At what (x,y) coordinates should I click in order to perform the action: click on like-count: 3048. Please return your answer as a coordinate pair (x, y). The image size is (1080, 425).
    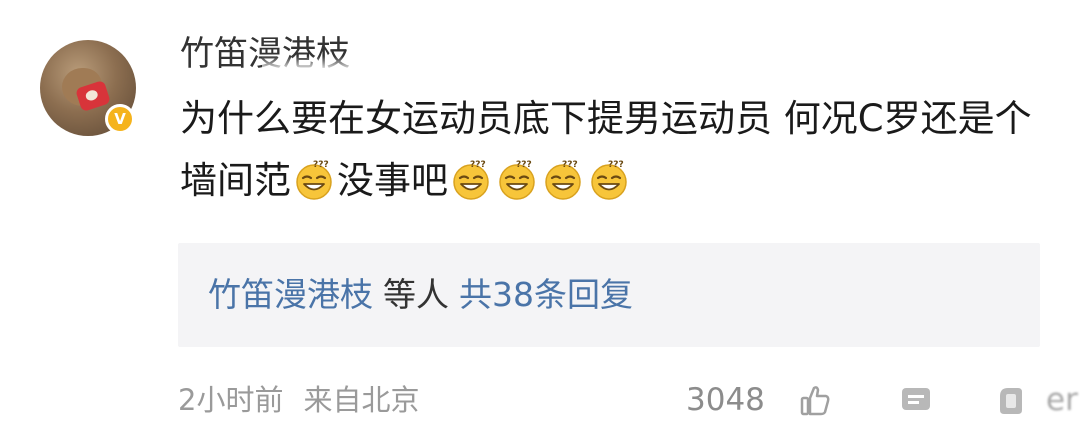
    Looking at the image, I should click on (725, 400).